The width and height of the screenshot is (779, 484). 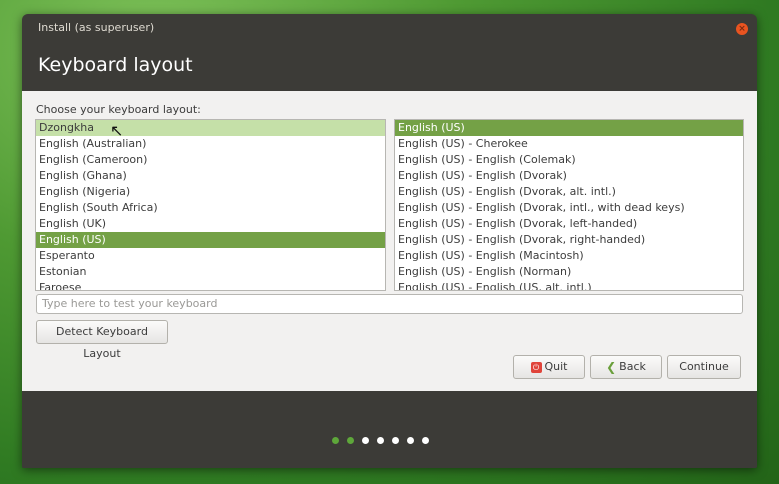 What do you see at coordinates (210, 128) in the screenshot?
I see `list-item: Dzongkha` at bounding box center [210, 128].